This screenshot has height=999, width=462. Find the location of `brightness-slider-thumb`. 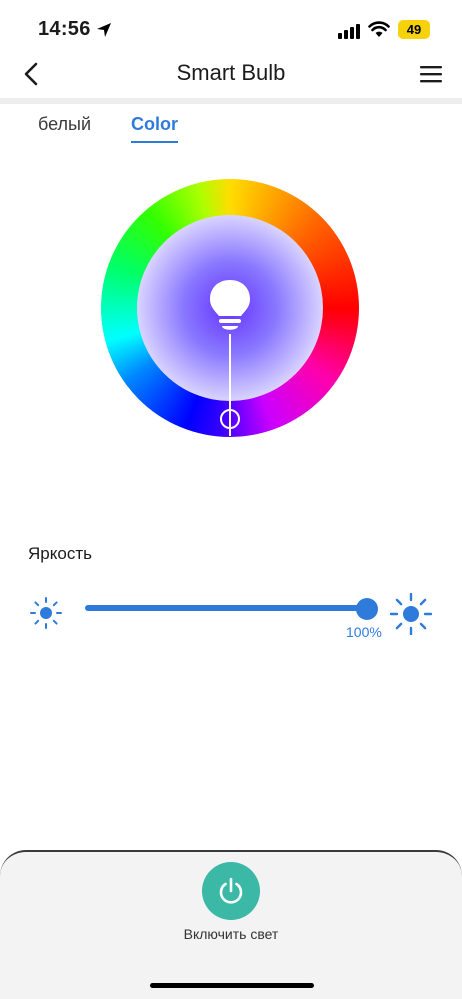

brightness-slider-thumb is located at coordinates (367, 609).